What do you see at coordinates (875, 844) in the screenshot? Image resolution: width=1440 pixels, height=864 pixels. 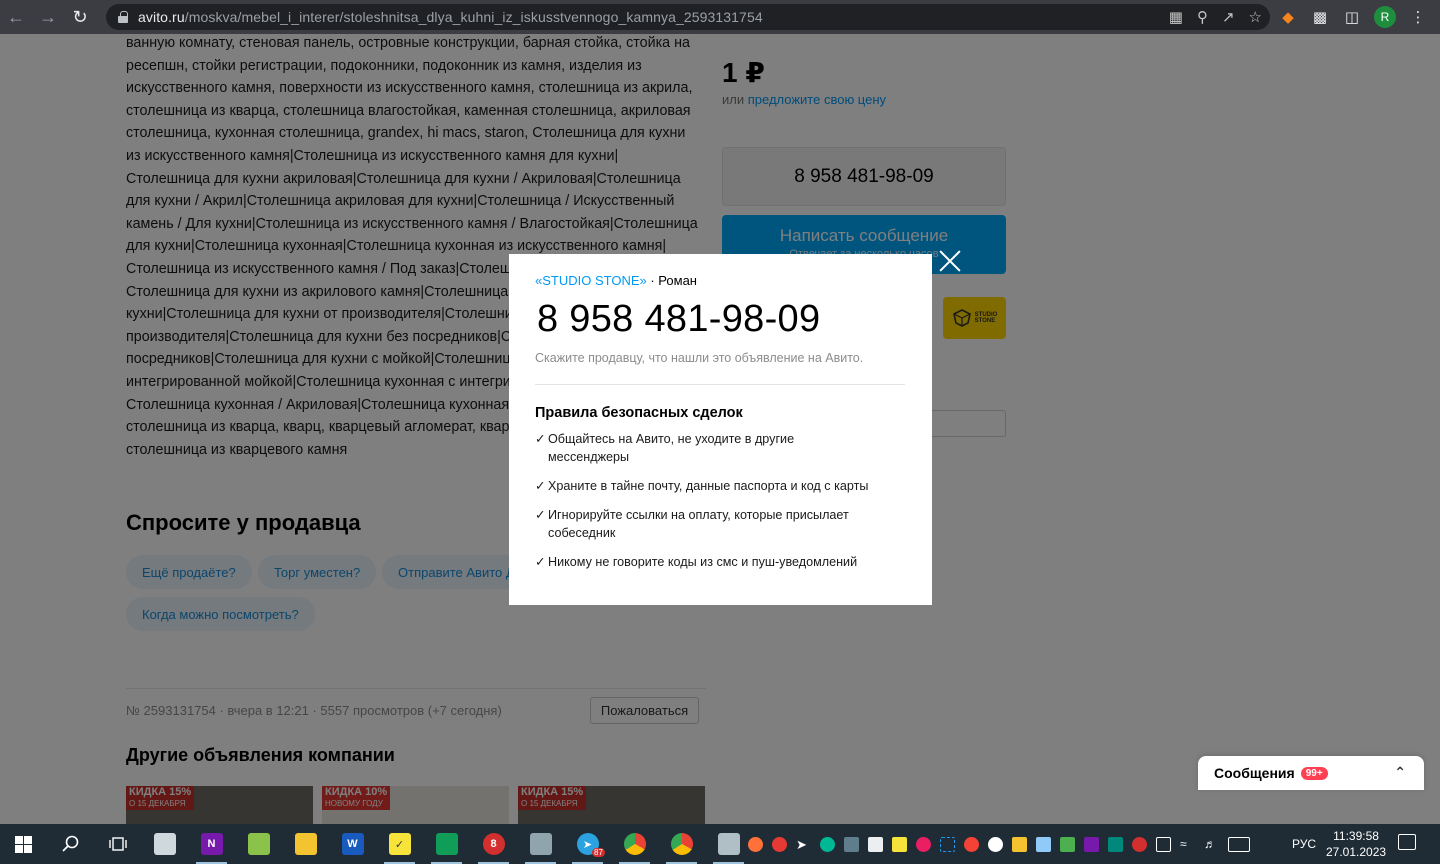 I see `document-icon` at bounding box center [875, 844].